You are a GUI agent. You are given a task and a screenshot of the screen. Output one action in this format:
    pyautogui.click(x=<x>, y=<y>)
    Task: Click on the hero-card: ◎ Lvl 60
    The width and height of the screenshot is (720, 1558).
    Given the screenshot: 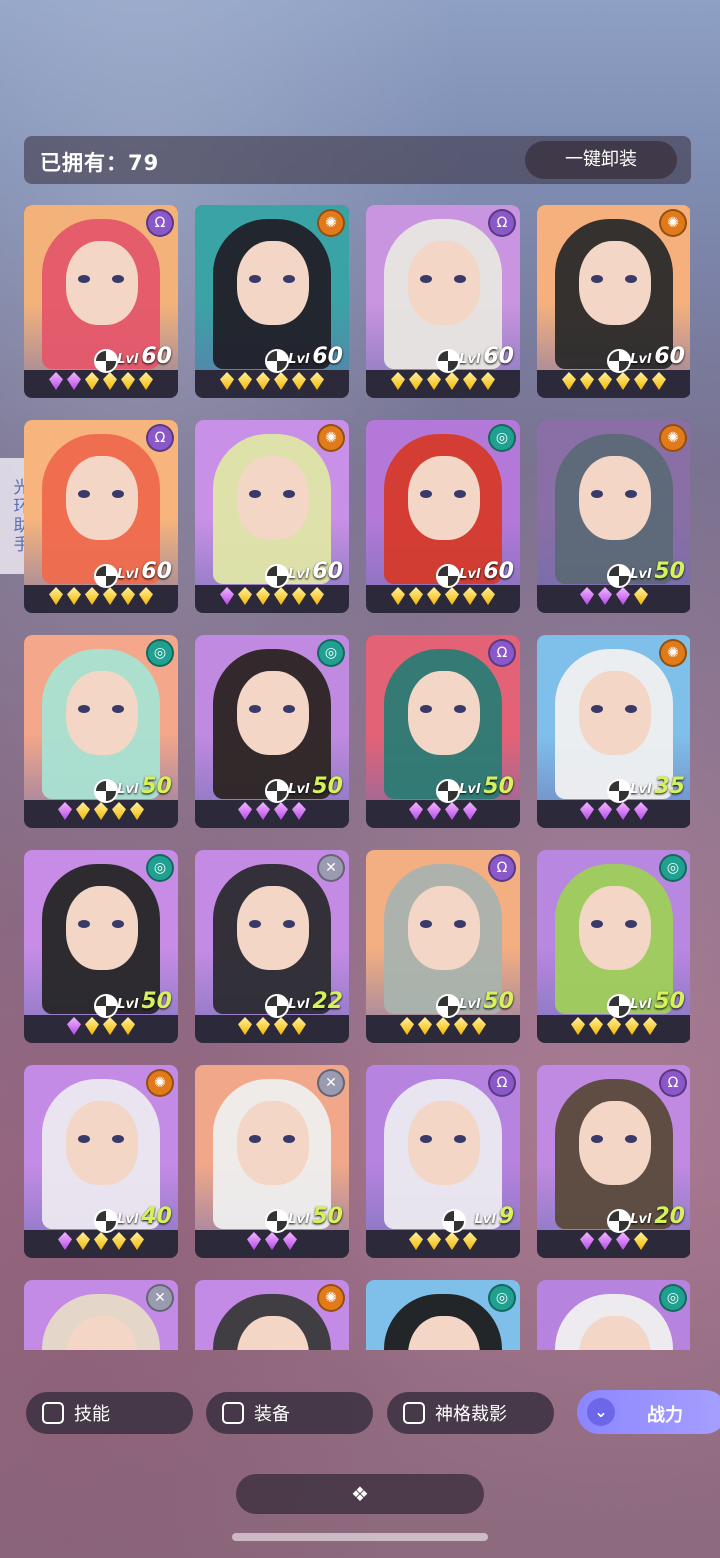 What is the action you would take?
    pyautogui.click(x=443, y=516)
    